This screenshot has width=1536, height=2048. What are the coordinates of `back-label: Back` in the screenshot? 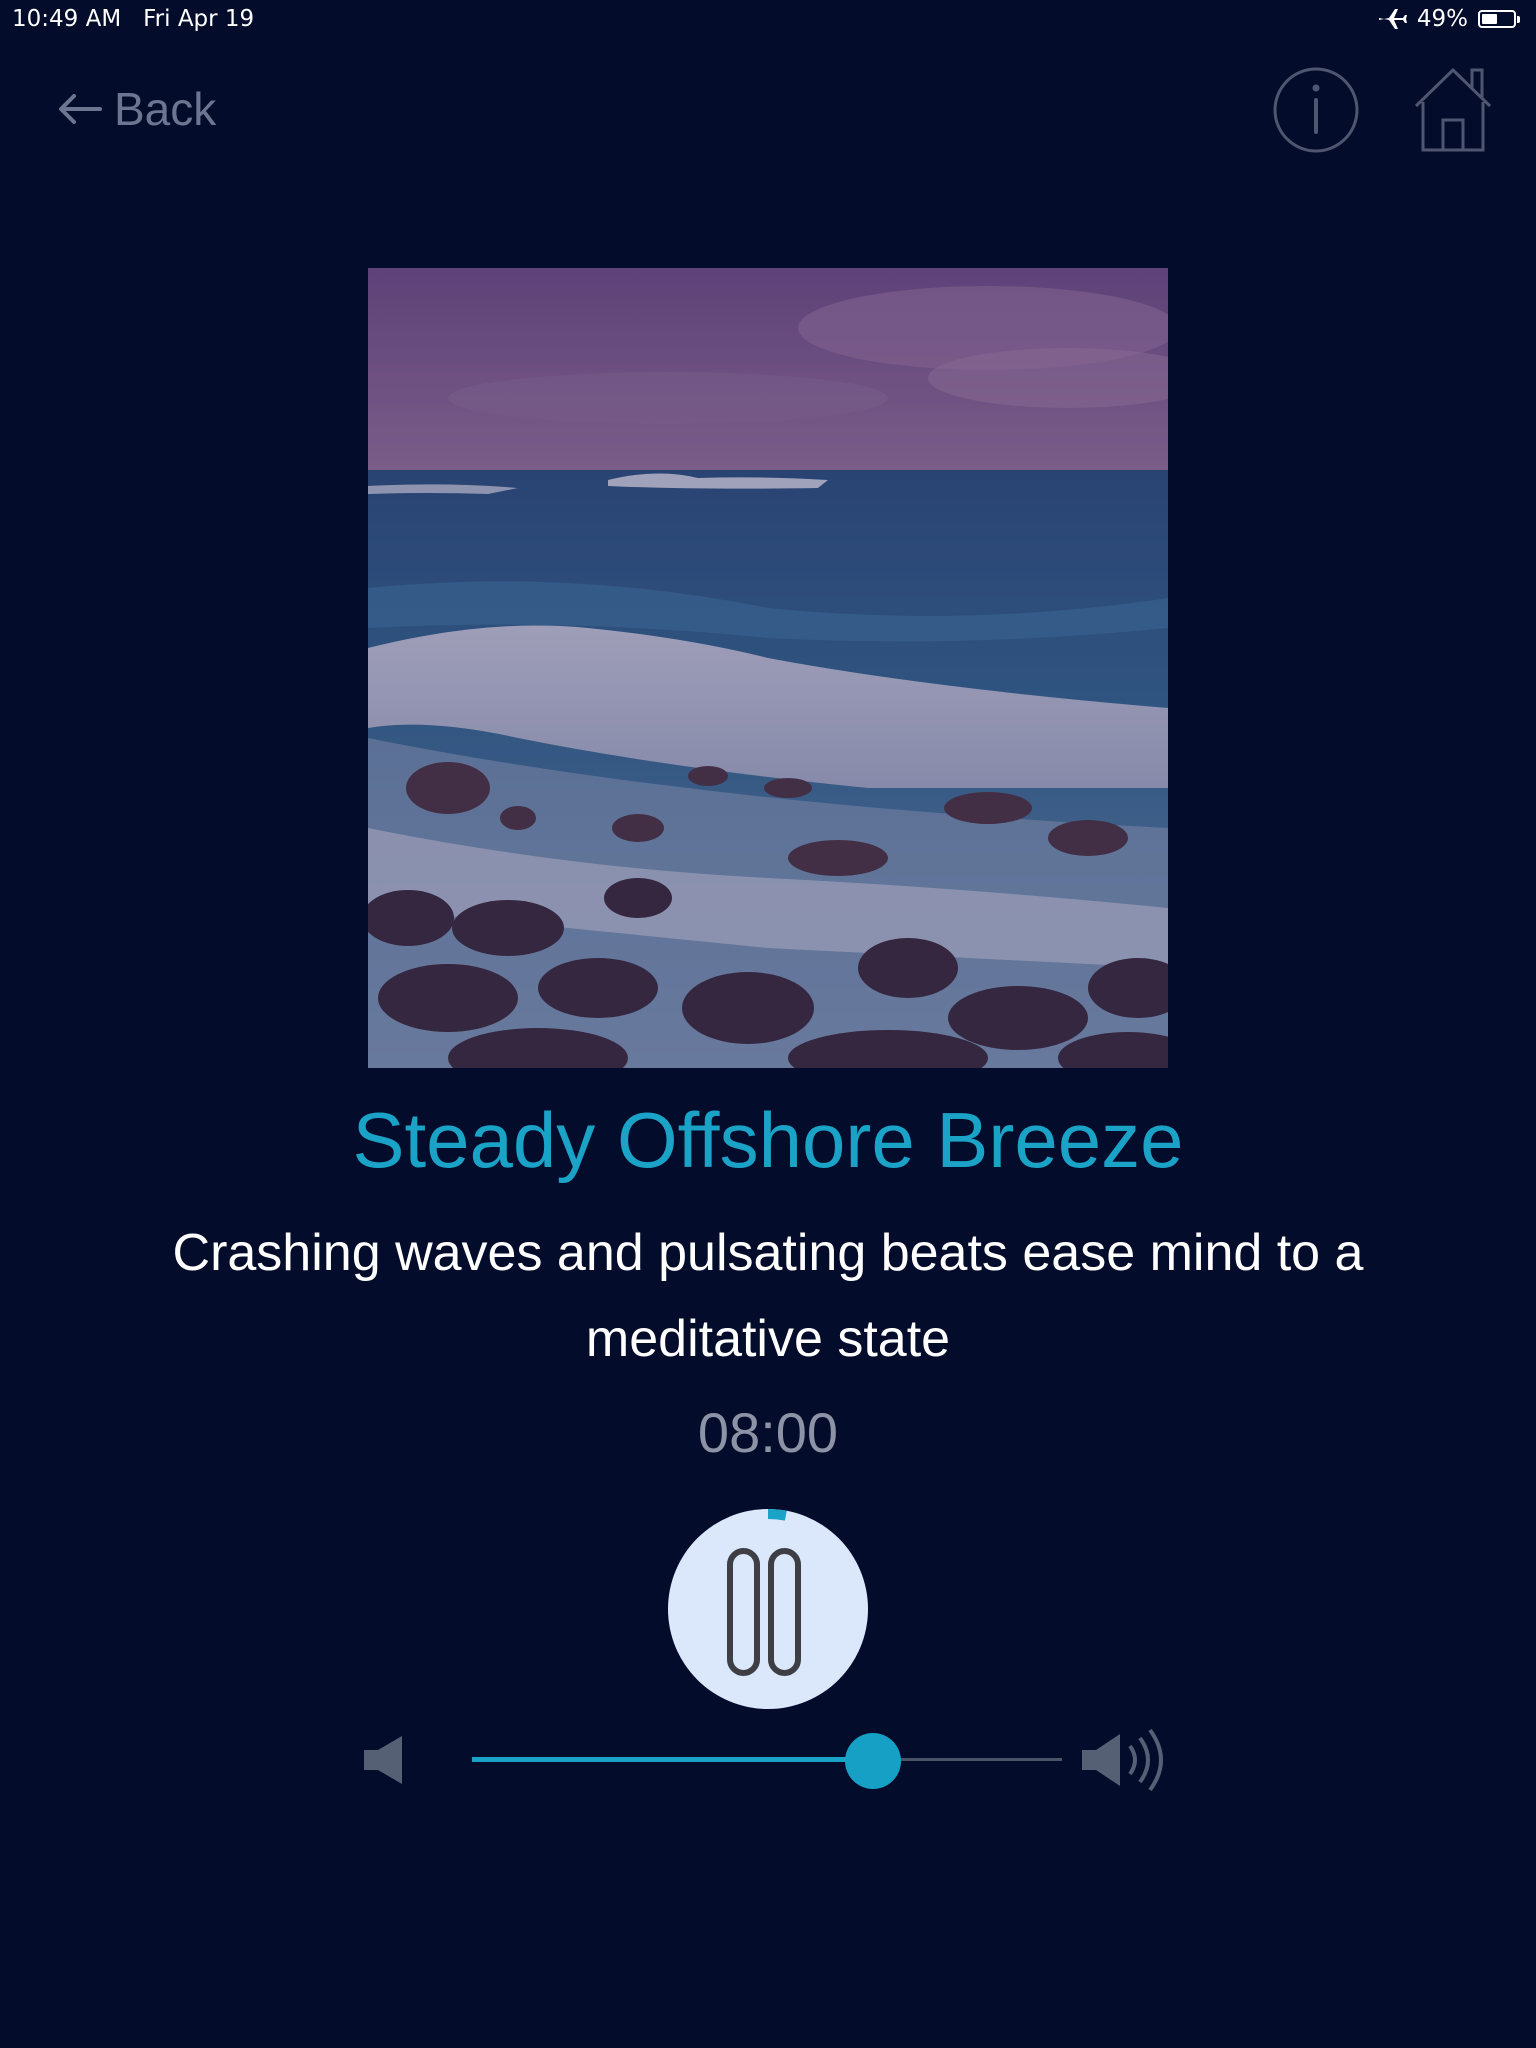 It's located at (165, 109).